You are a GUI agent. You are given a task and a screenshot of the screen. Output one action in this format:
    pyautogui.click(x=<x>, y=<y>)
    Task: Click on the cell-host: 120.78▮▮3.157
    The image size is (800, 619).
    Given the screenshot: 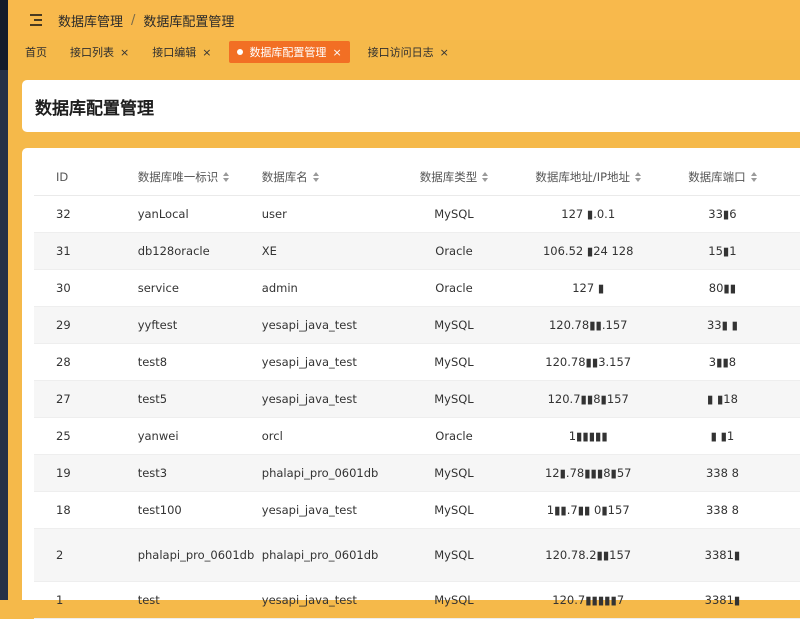 What is the action you would take?
    pyautogui.click(x=588, y=362)
    